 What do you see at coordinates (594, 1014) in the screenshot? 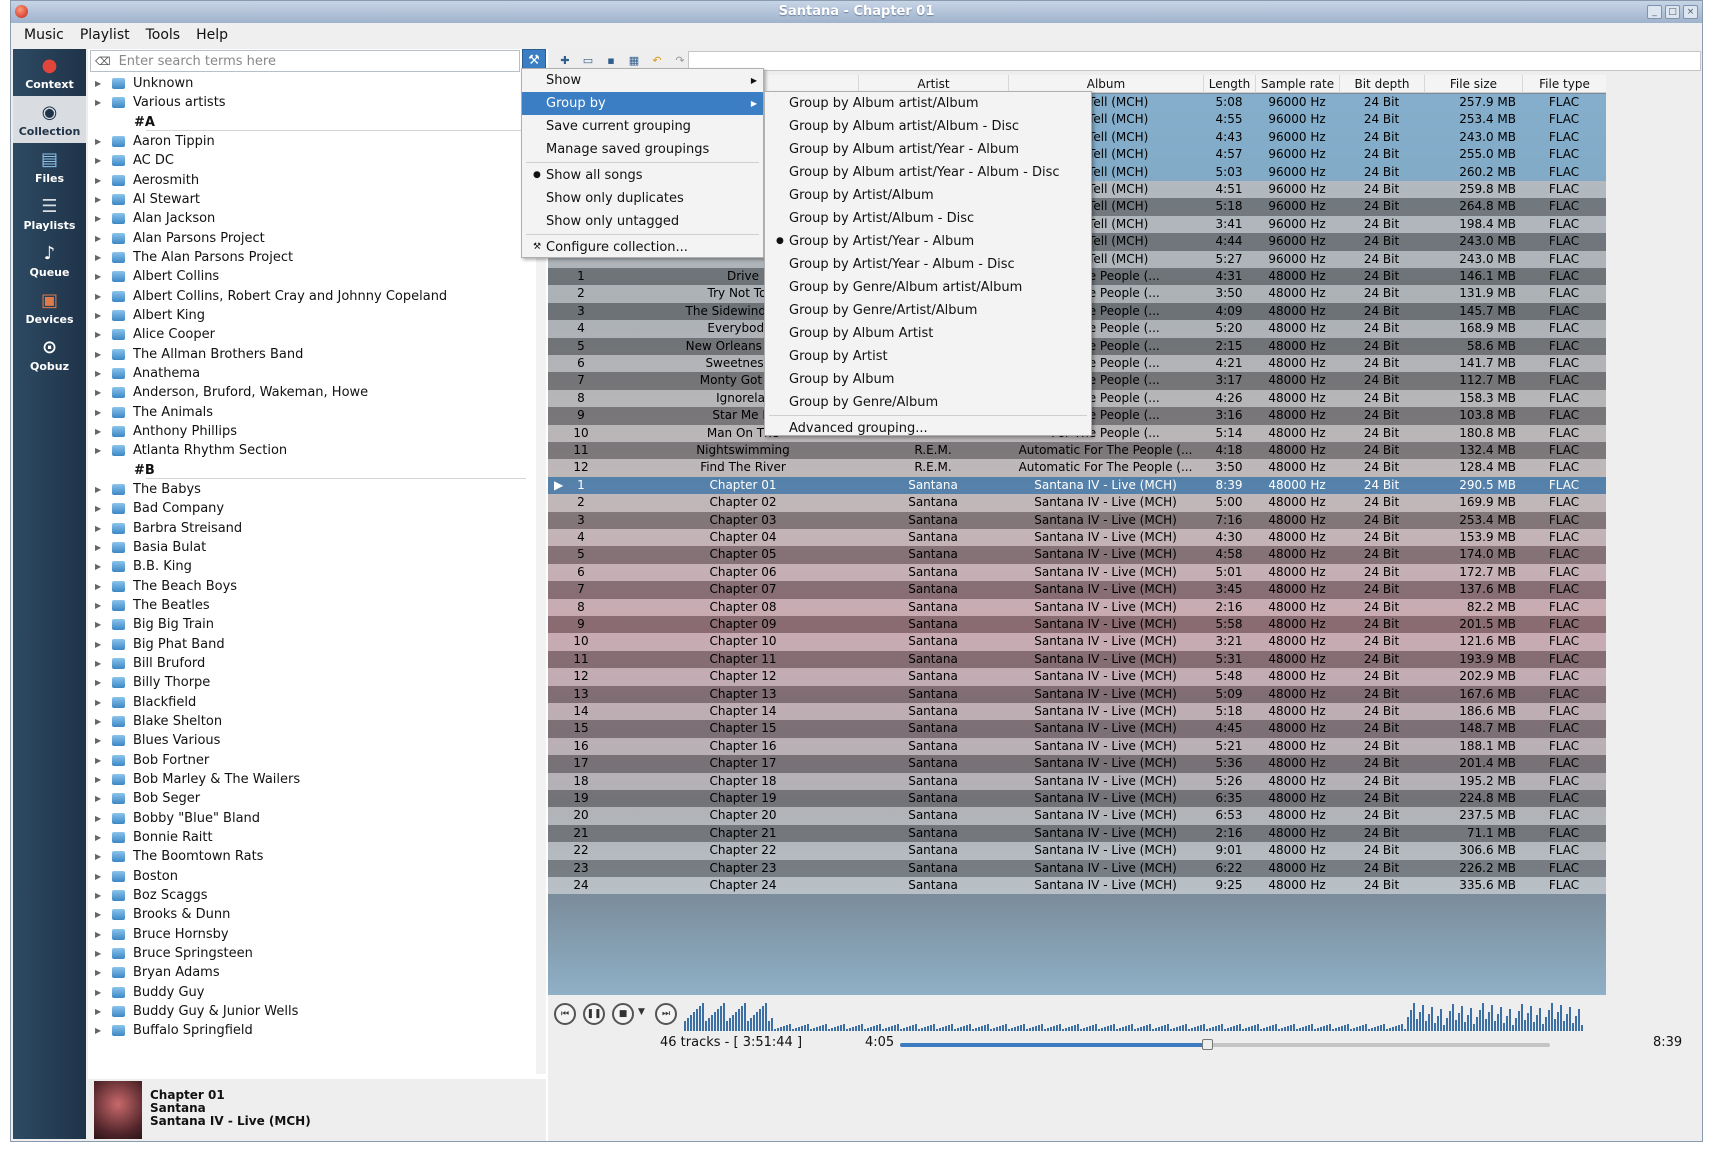
I see `pause-button: ❚❚` at bounding box center [594, 1014].